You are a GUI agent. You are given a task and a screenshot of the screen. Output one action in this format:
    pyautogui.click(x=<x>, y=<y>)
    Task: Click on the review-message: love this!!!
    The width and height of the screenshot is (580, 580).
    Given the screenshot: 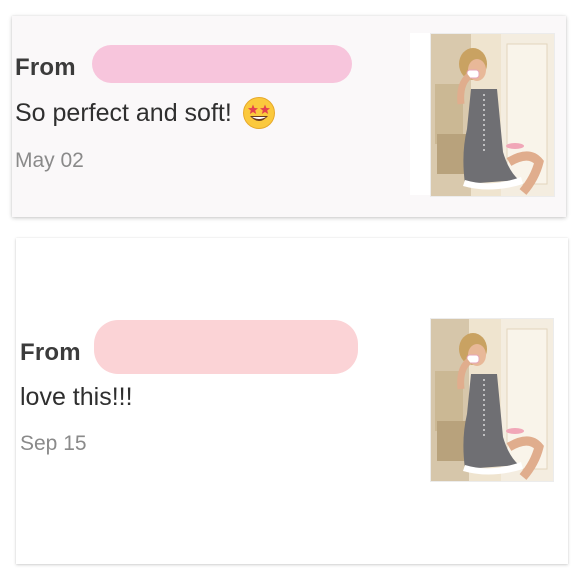 What is the action you would take?
    pyautogui.click(x=76, y=397)
    